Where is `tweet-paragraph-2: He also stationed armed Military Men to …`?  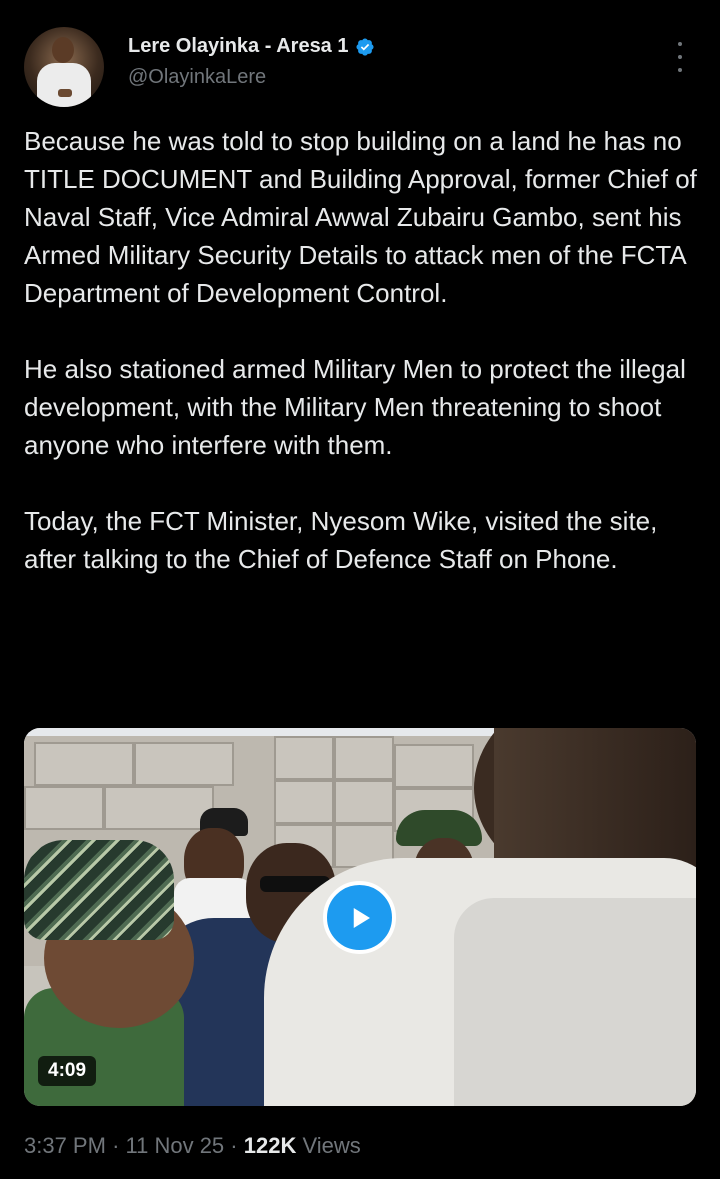 tweet-paragraph-2: He also stationed armed Military Men to … is located at coordinates (355, 407).